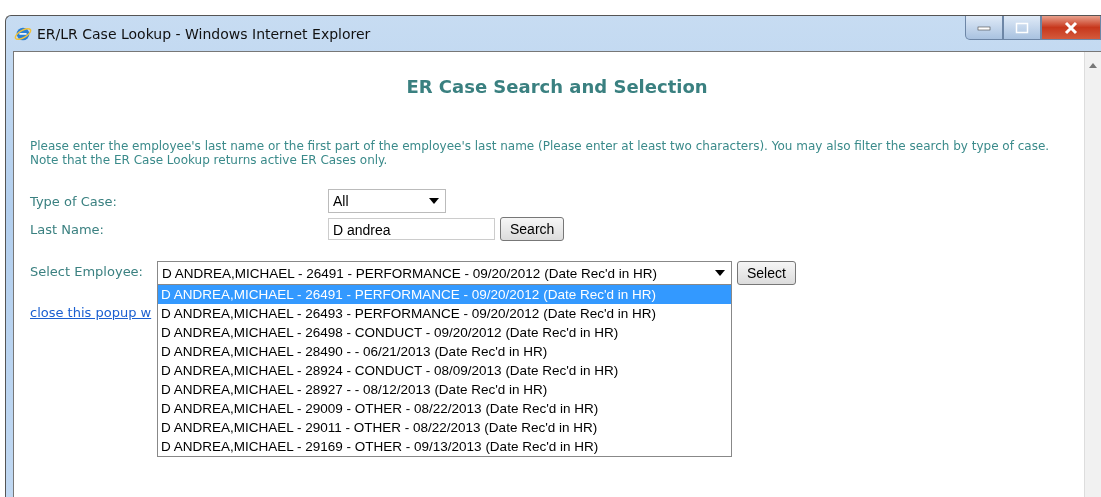 Image resolution: width=1101 pixels, height=497 pixels. Describe the element at coordinates (1092, 274) in the screenshot. I see `scrollbar` at that location.